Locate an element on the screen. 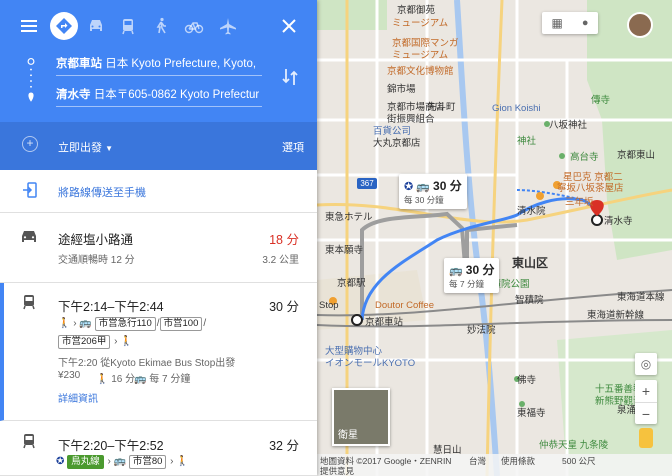 The image size is (672, 476). depart-label: 立即出發 is located at coordinates (80, 148).